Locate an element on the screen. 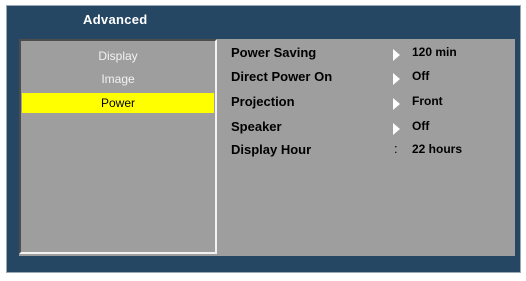  setting-label: Speaker is located at coordinates (256, 126).